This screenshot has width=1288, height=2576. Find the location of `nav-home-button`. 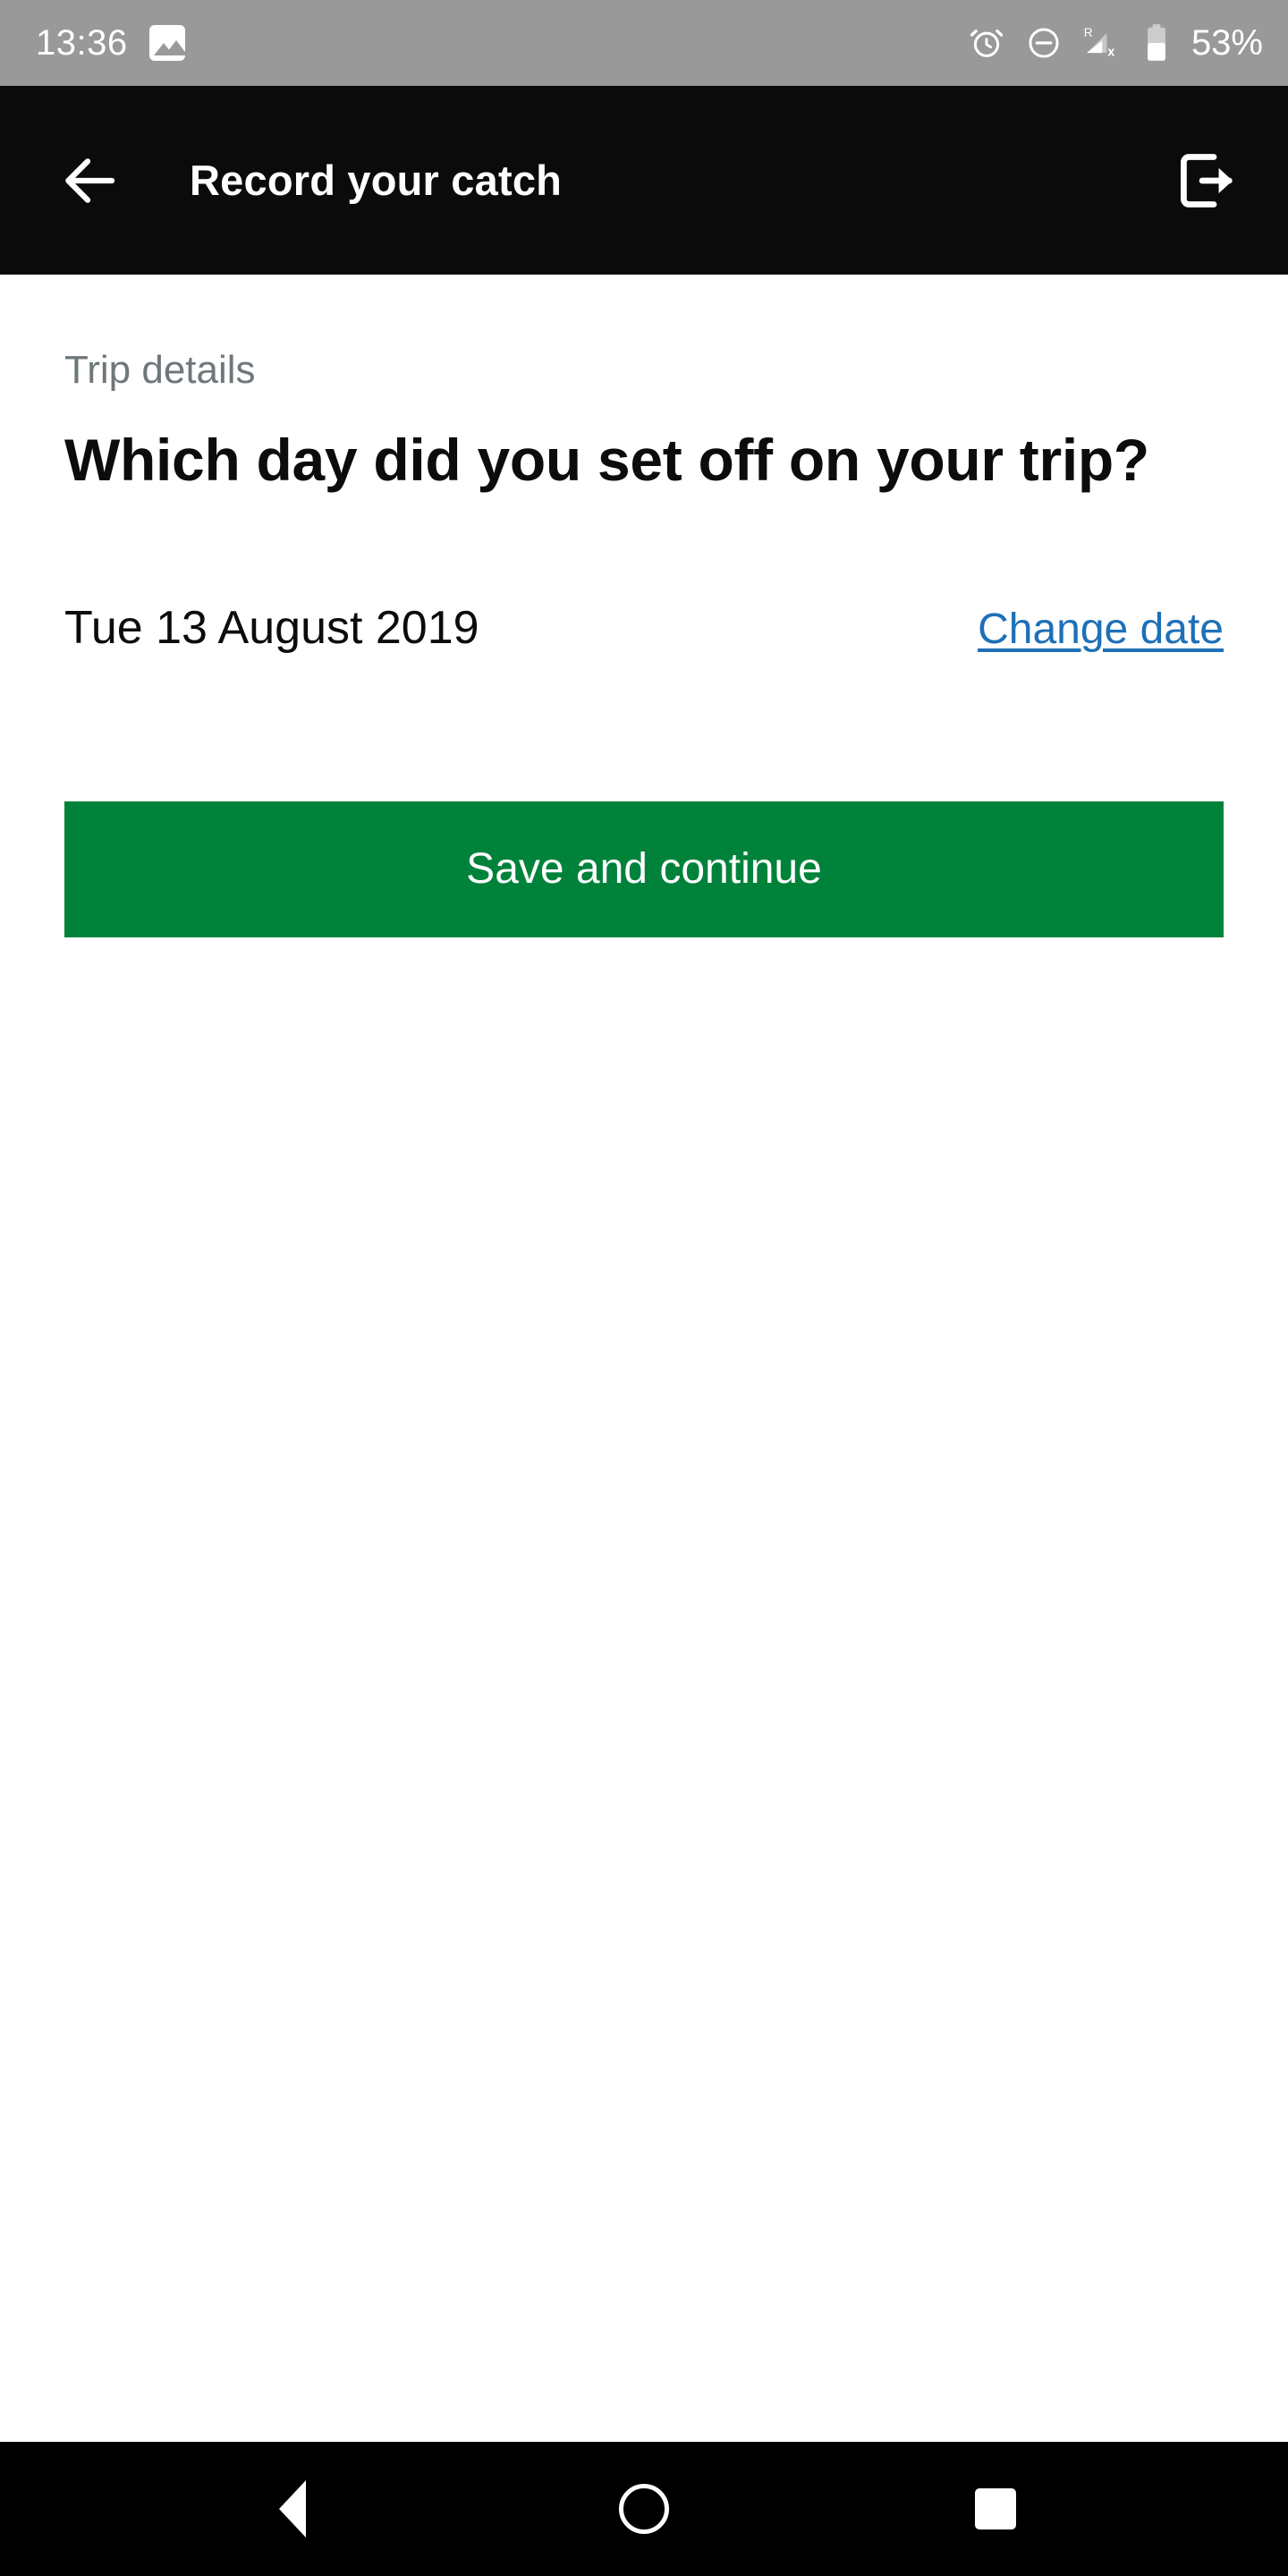

nav-home-button is located at coordinates (644, 2509).